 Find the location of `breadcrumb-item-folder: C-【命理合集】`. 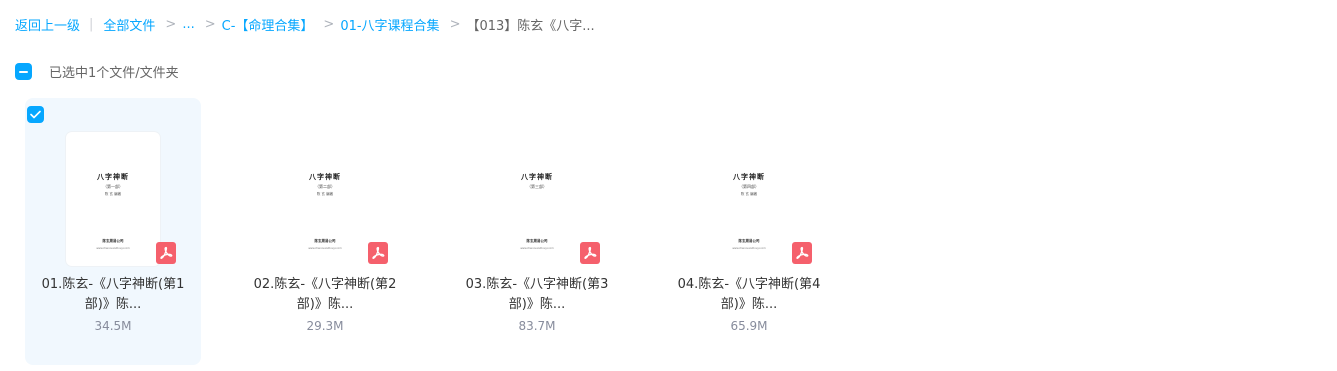

breadcrumb-item-folder: C-【命理合集】 is located at coordinates (268, 24).